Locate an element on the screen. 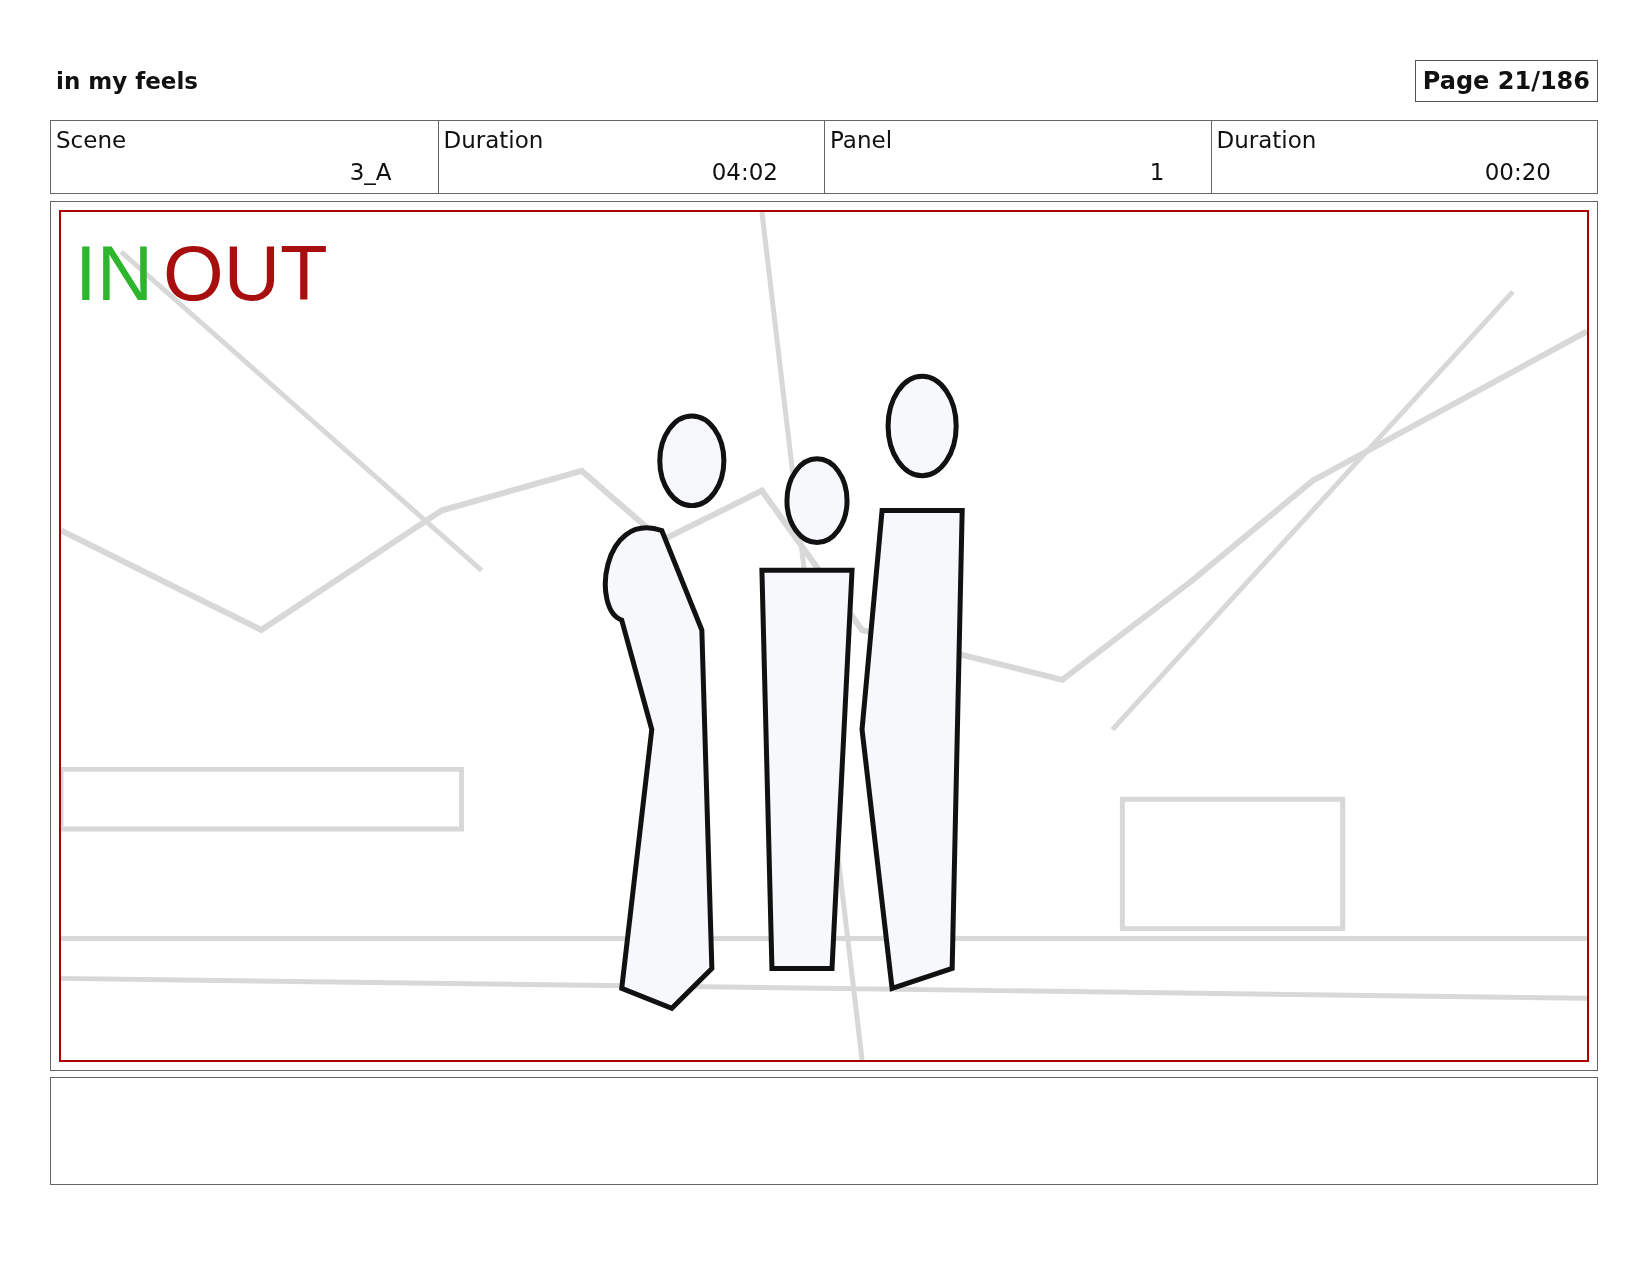  field-value: 1 is located at coordinates (1156, 172).